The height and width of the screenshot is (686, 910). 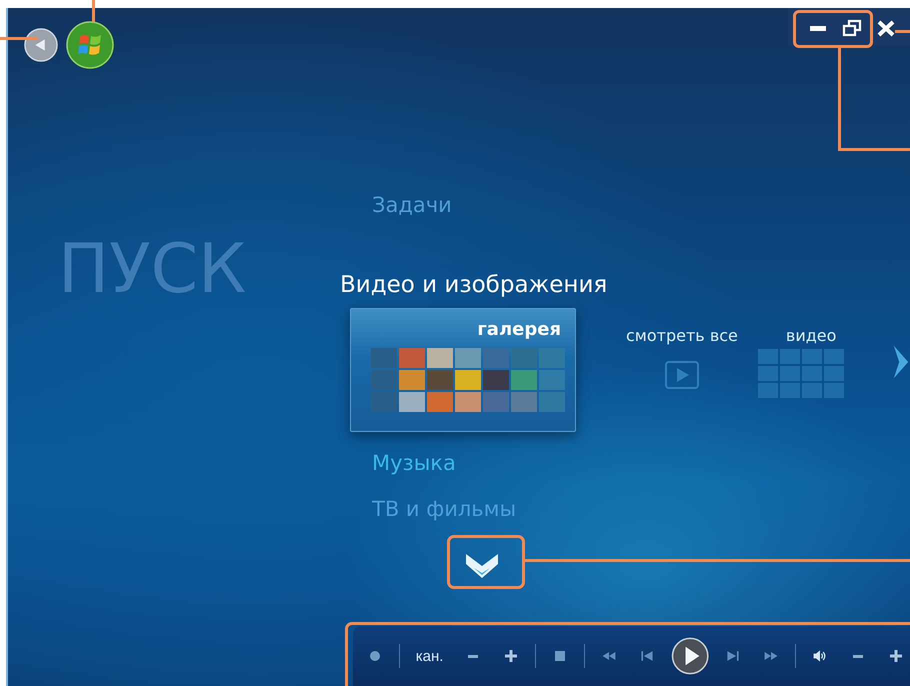 I want to click on tile-label: галерея, so click(x=518, y=329).